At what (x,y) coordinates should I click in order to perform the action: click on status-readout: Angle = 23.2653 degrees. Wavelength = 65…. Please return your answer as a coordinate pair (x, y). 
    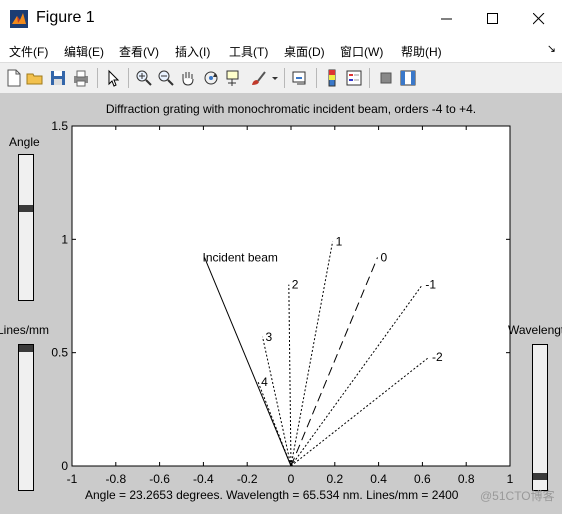
    Looking at the image, I should click on (272, 495).